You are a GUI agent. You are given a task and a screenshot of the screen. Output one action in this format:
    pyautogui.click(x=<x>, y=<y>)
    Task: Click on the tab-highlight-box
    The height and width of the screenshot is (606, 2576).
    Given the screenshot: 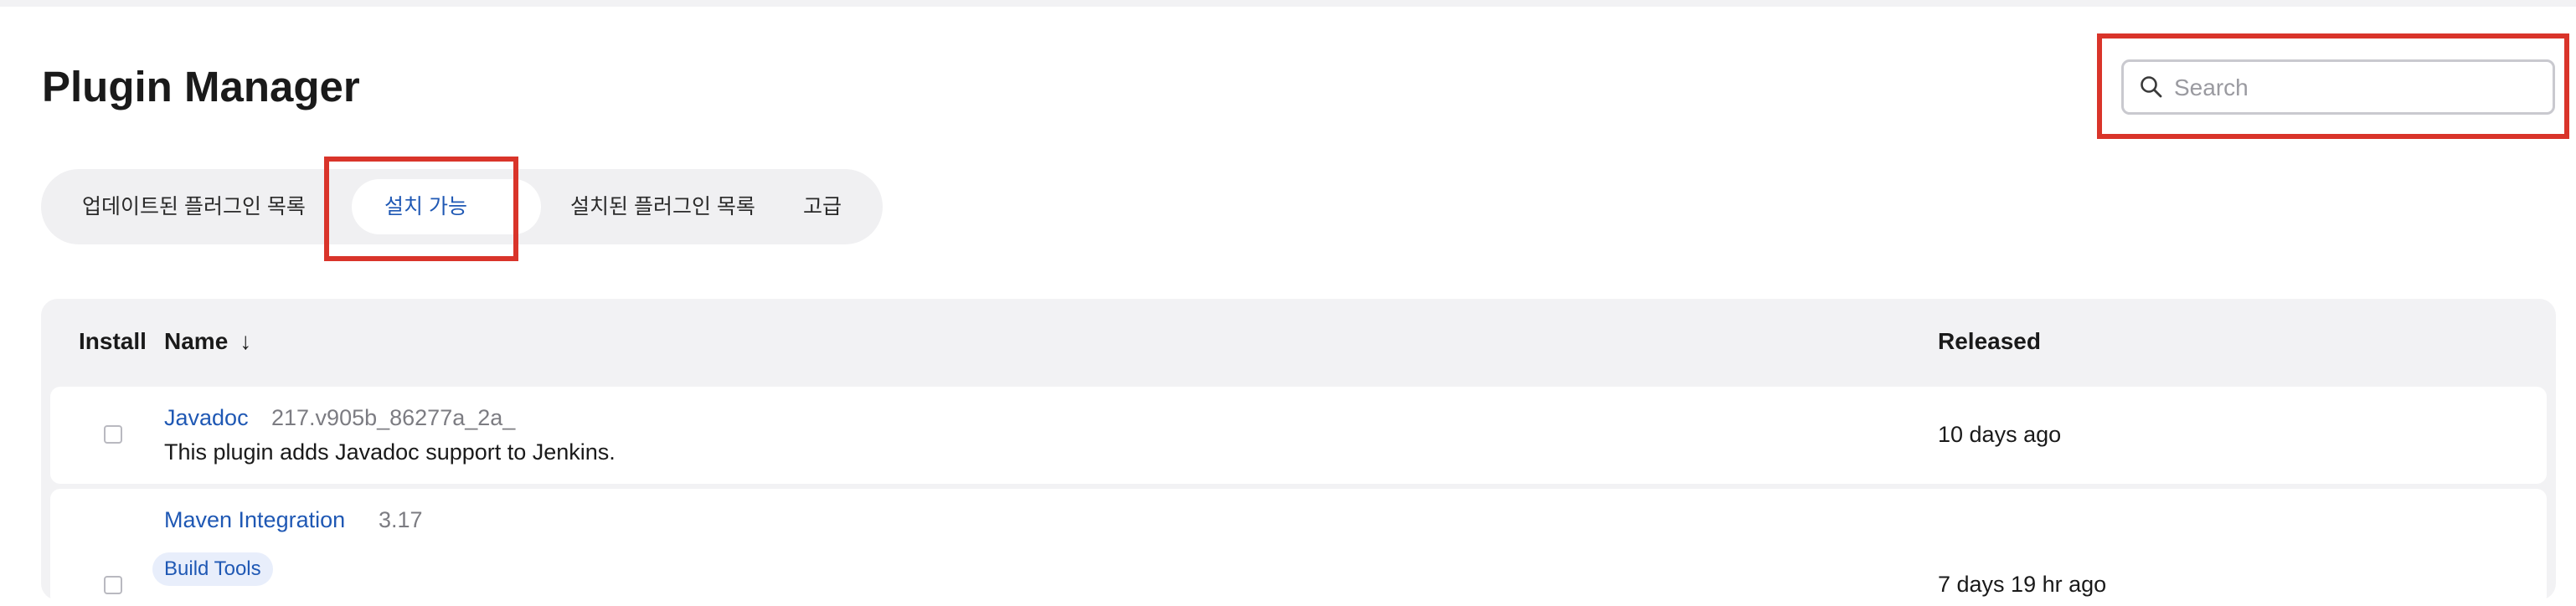 What is the action you would take?
    pyautogui.click(x=421, y=209)
    